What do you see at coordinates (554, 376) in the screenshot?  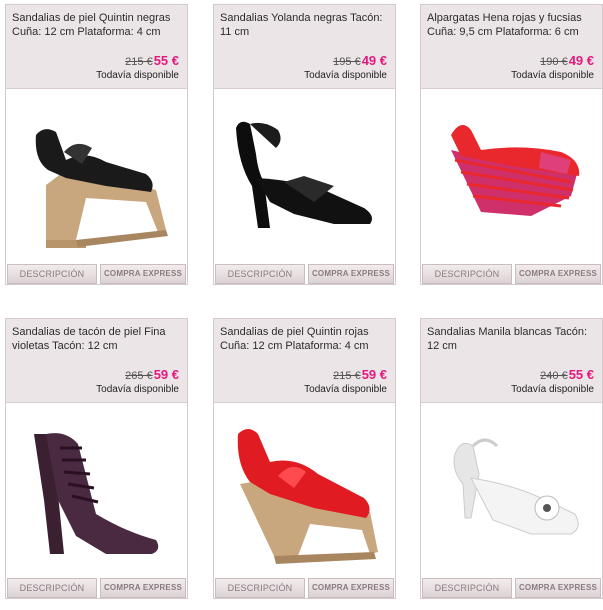 I see `old-price: 240 €` at bounding box center [554, 376].